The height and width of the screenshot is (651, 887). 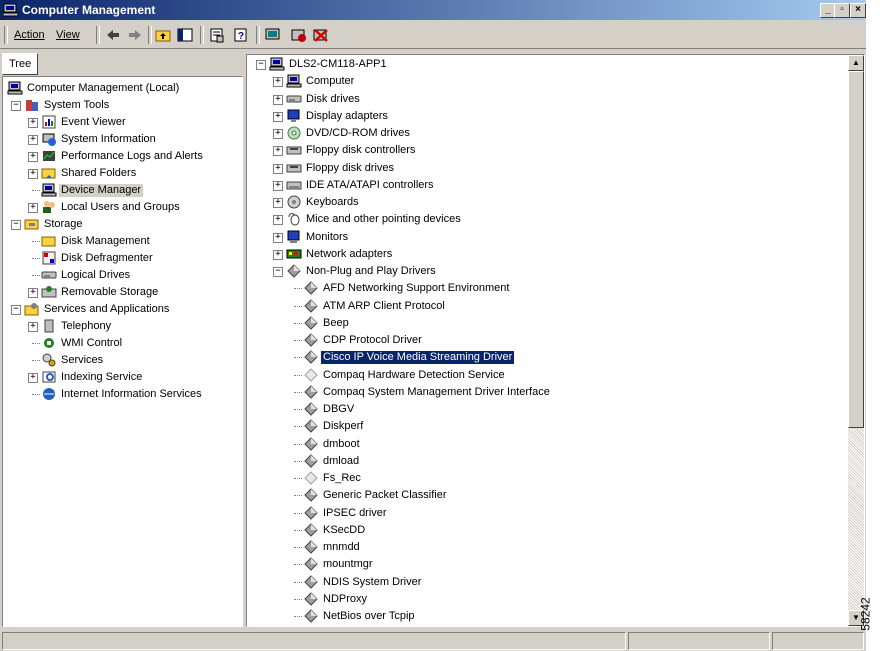 I want to click on console-tree-row: Services, so click(x=122, y=360).